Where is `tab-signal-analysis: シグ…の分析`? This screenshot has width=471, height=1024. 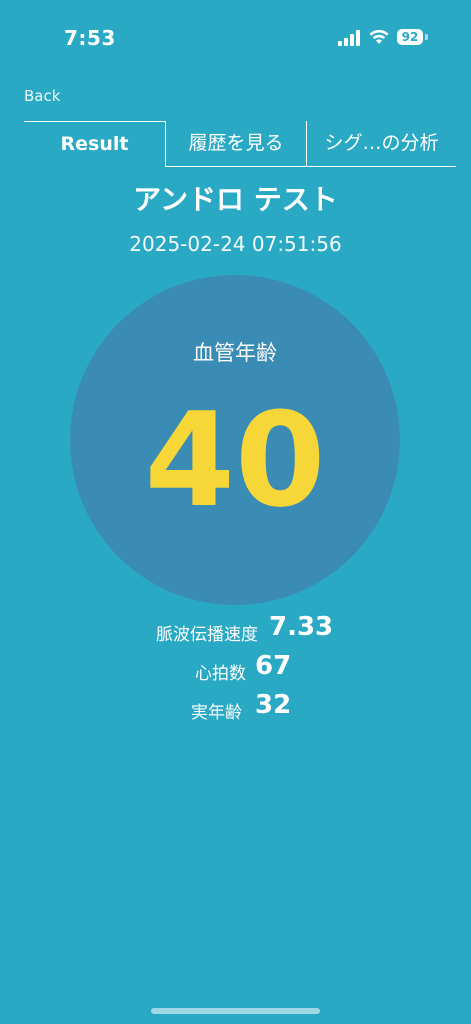
tab-signal-analysis: シグ…の分析 is located at coordinates (381, 144).